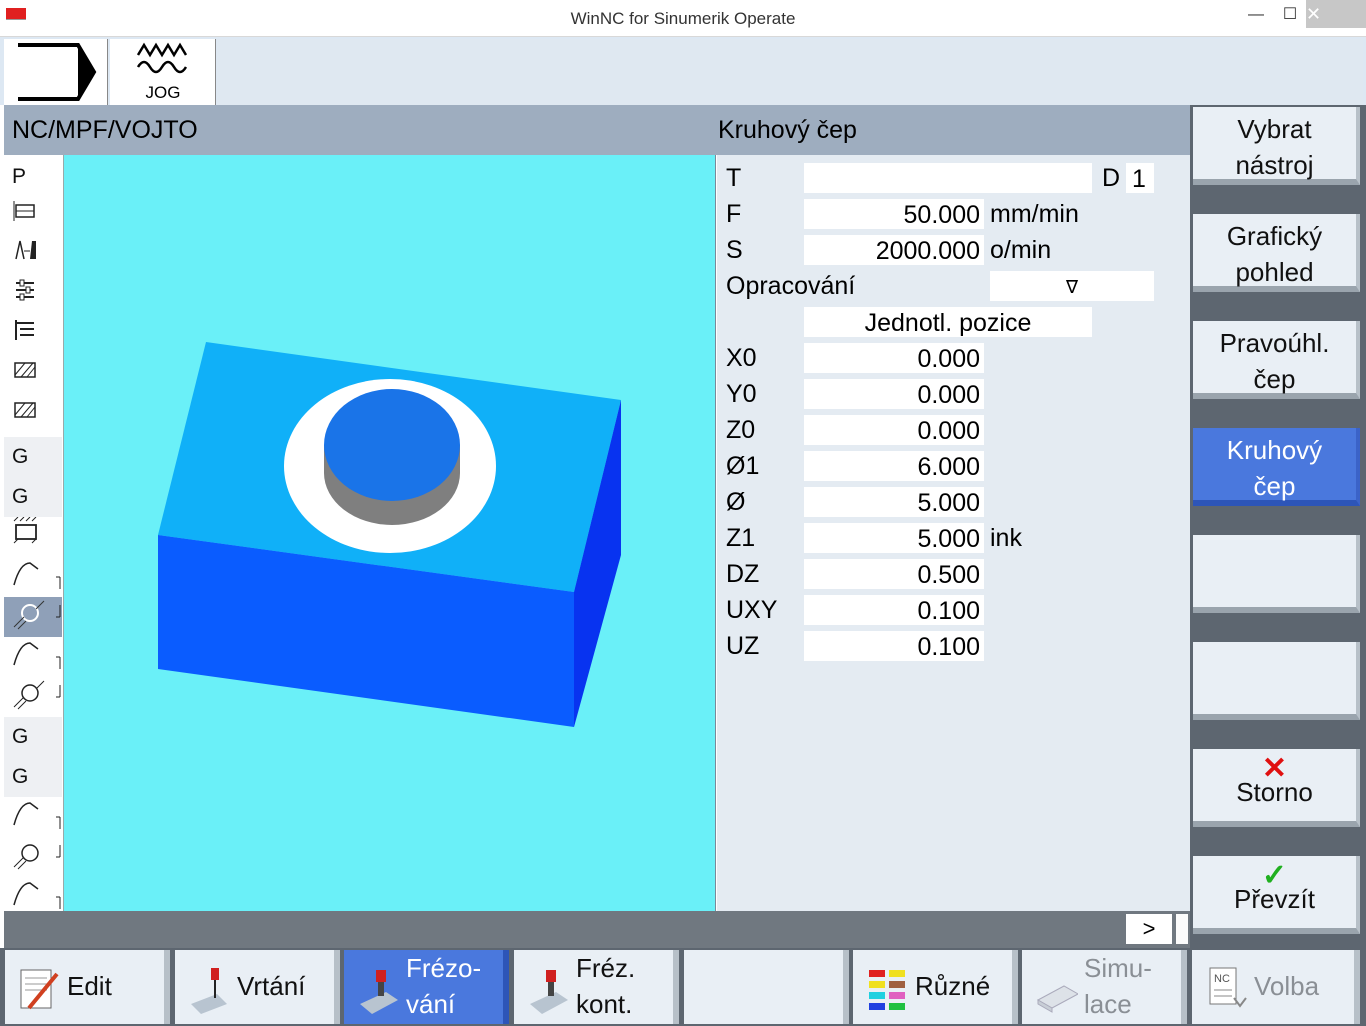  What do you see at coordinates (1104, 987) in the screenshot?
I see `simulation-softkey: Simu- lace` at bounding box center [1104, 987].